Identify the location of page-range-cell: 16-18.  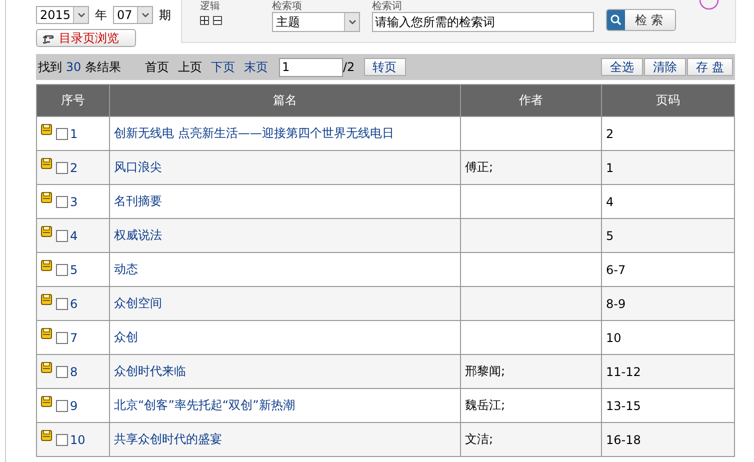
(623, 439).